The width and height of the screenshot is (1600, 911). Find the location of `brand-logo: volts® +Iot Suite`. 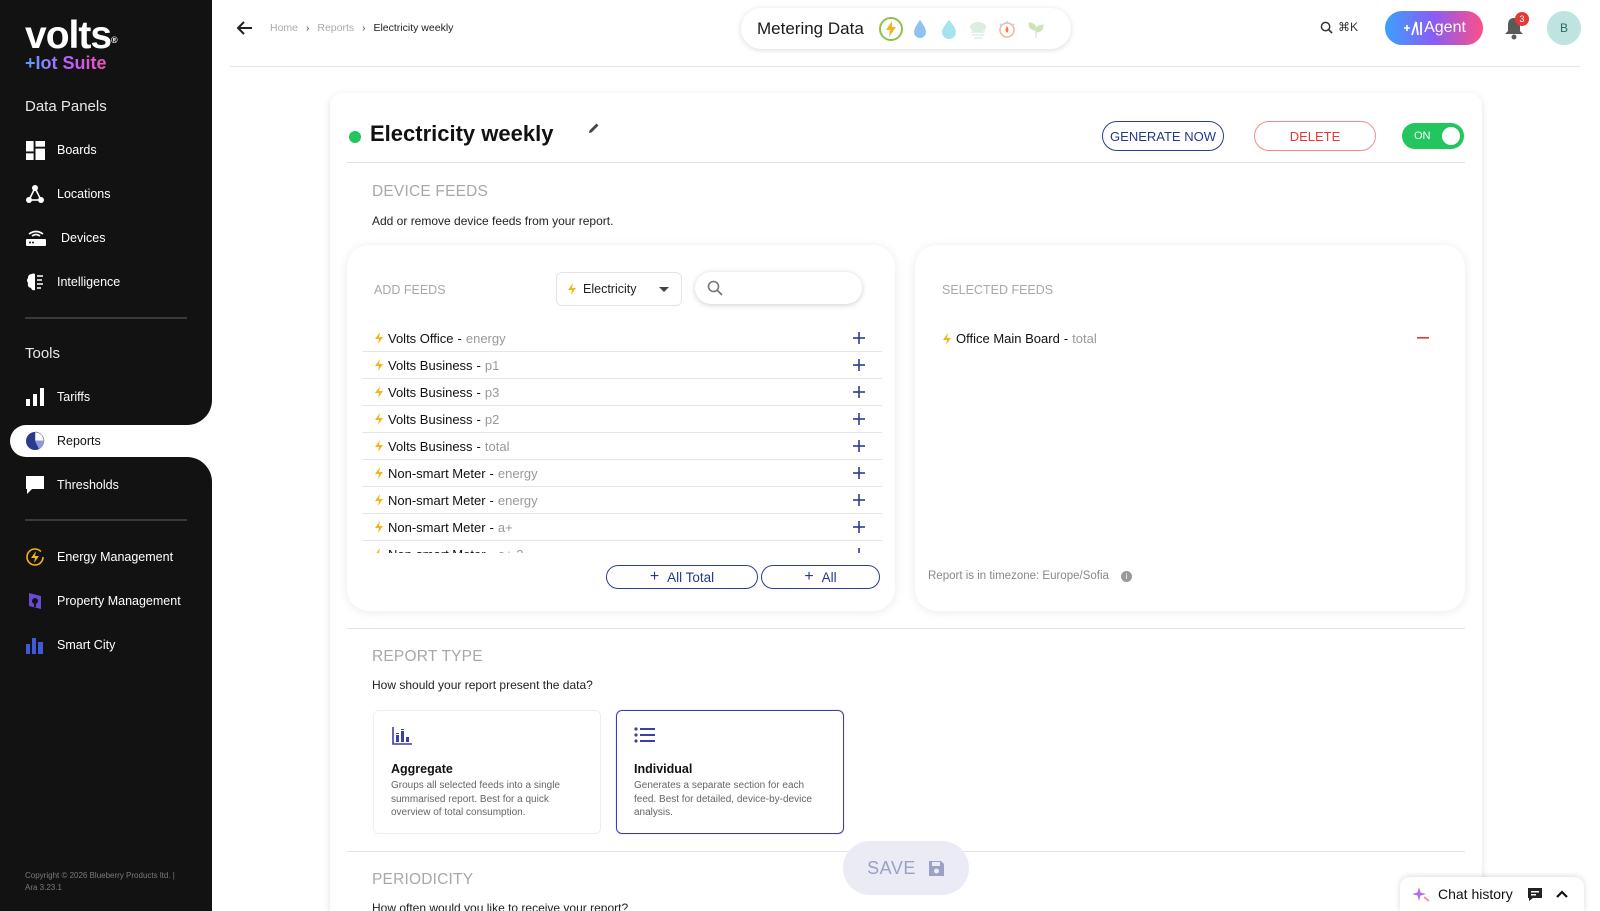

brand-logo: volts® +Iot Suite is located at coordinates (71, 44).